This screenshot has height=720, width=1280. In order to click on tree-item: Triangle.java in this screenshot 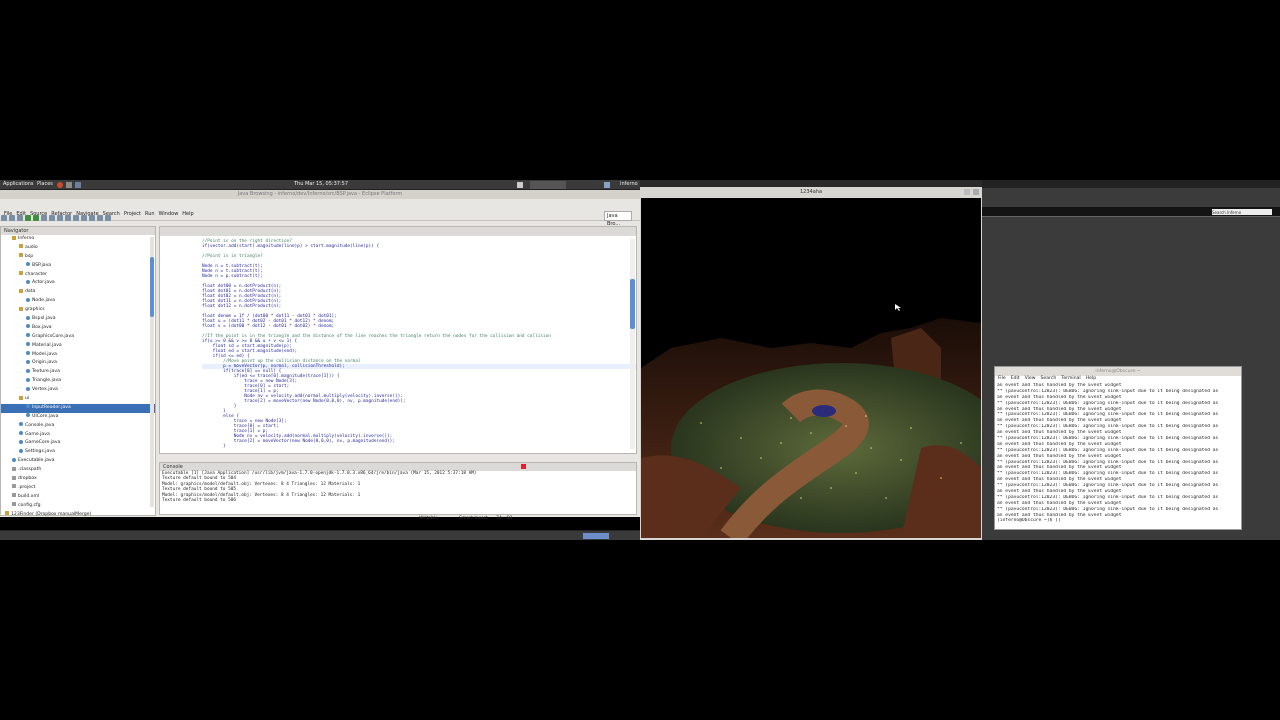, I will do `click(78, 381)`.